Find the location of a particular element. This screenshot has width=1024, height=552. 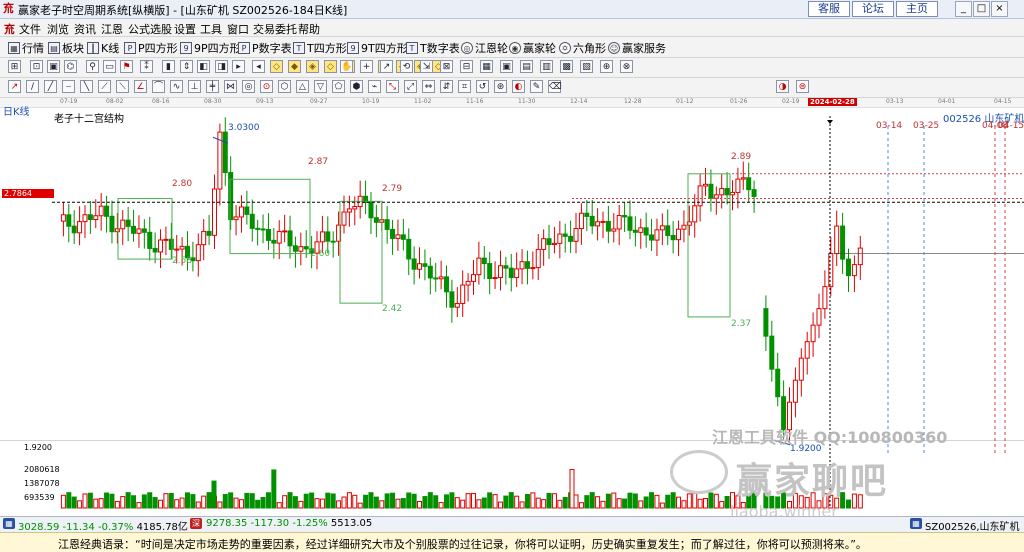

view-tool-button: ▤ is located at coordinates (526, 66).